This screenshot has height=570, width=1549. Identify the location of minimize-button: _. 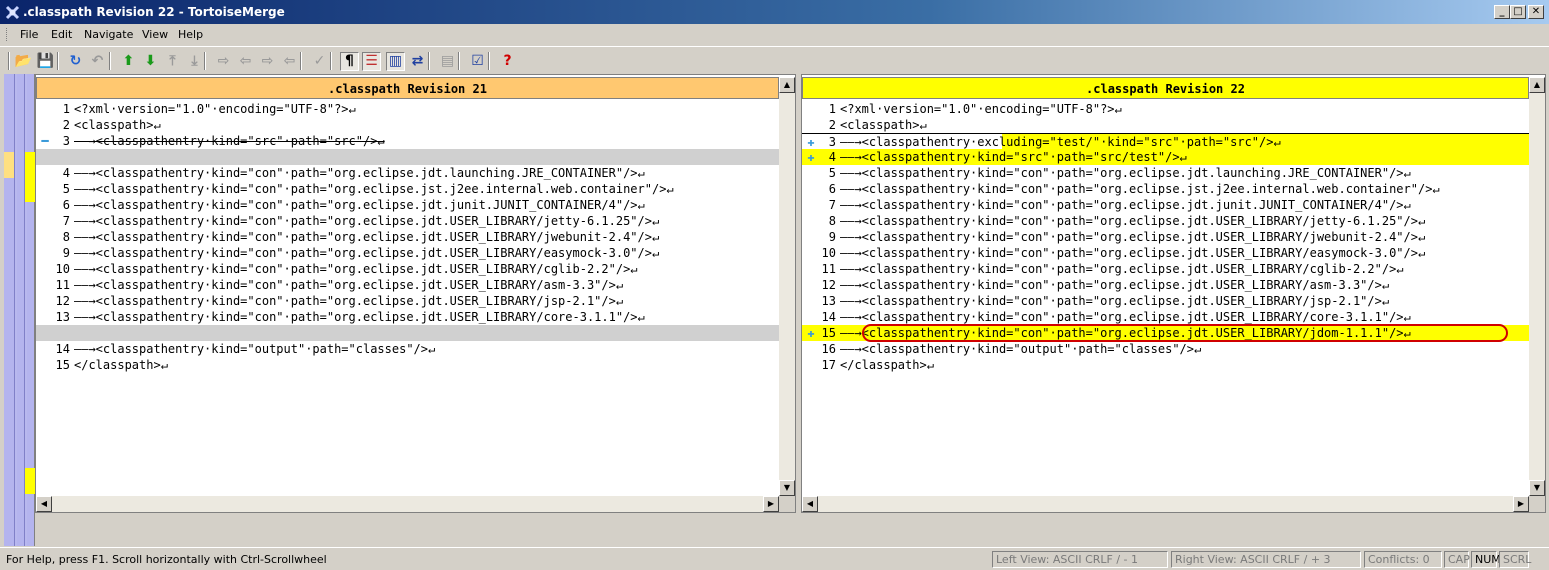
(1502, 12).